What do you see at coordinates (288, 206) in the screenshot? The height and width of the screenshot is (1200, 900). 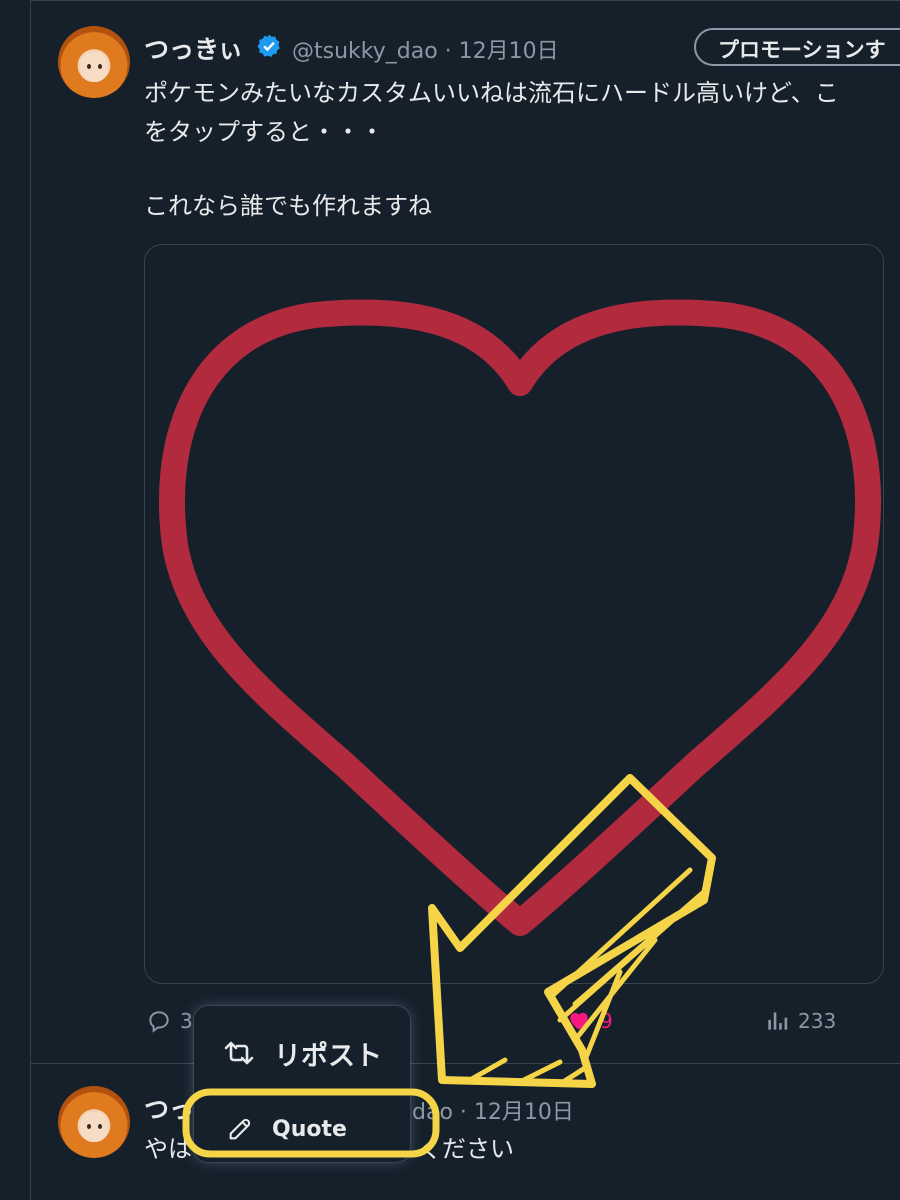 I see `tweet-text-line3: これなら誰でも作れますね` at bounding box center [288, 206].